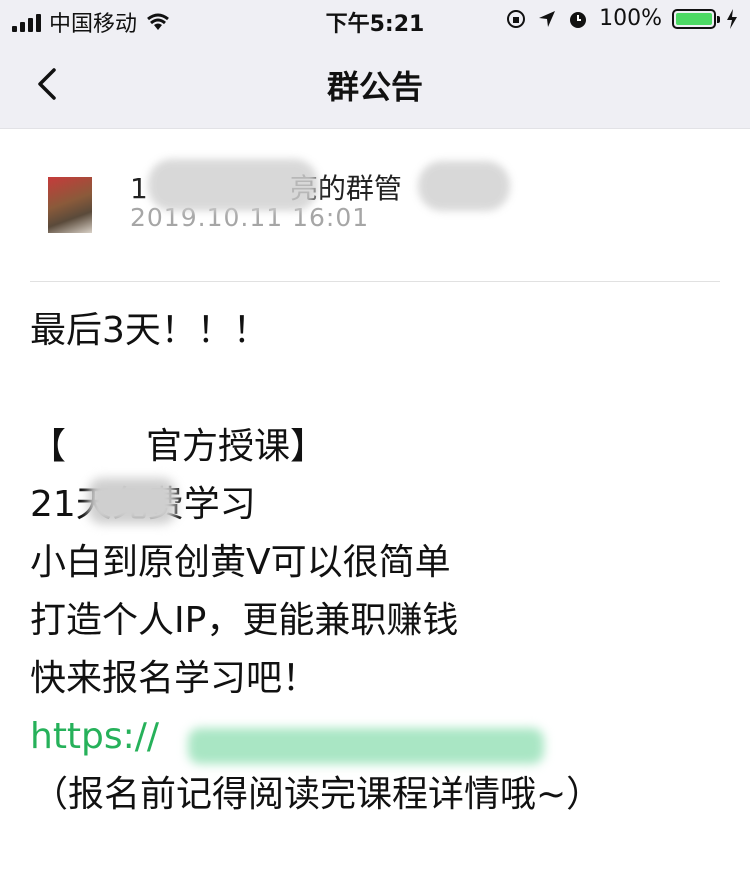 The image size is (750, 883). Describe the element at coordinates (366, 746) in the screenshot. I see `link-redaction-blur` at that location.